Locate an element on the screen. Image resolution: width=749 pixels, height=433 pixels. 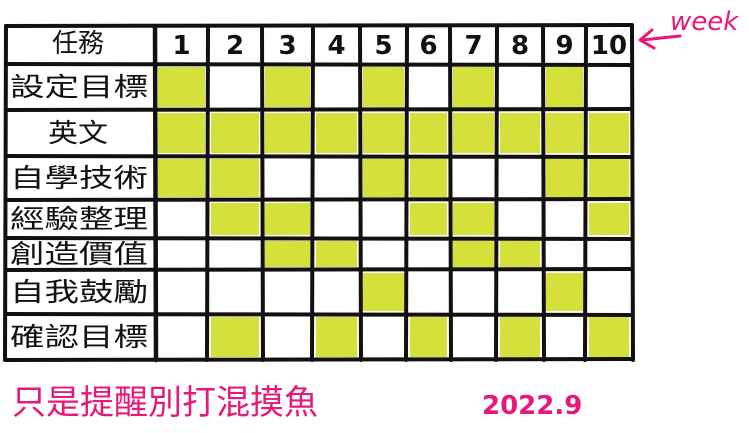
week-annotation-label: week is located at coordinates (704, 22).